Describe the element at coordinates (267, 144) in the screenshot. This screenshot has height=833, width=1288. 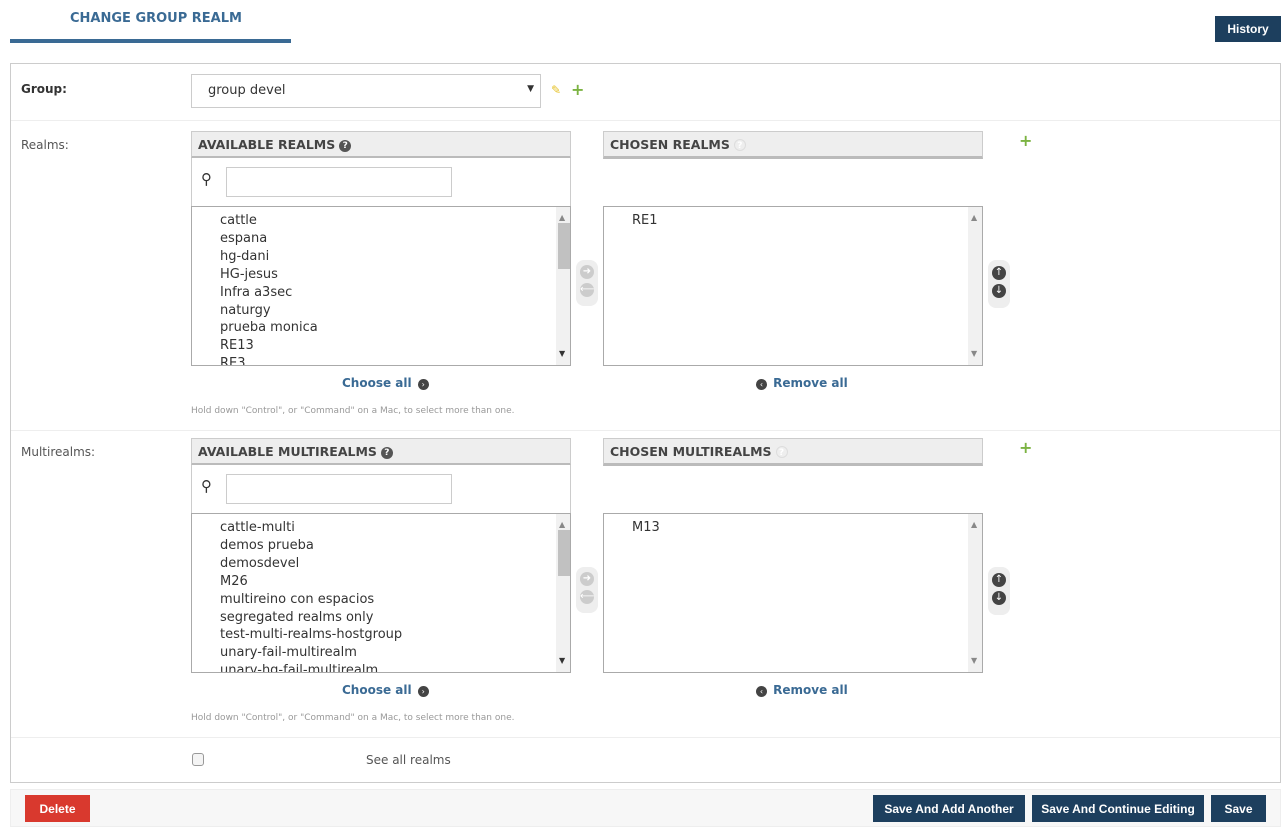
I see `realms-available-title: AVAILABLE REALMS` at that location.